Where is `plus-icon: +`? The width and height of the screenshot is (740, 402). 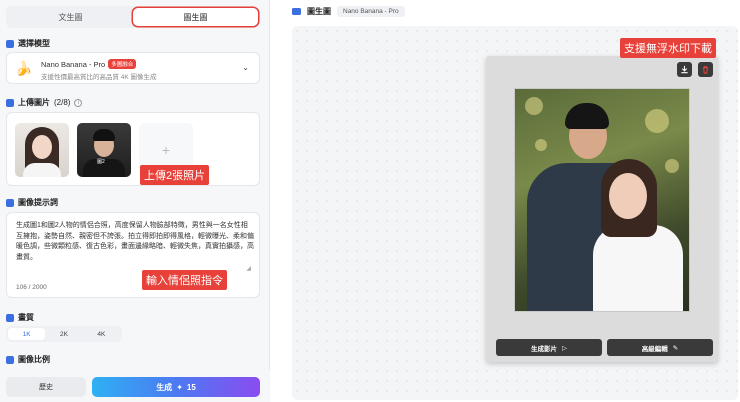
plus-icon: + is located at coordinates (166, 150).